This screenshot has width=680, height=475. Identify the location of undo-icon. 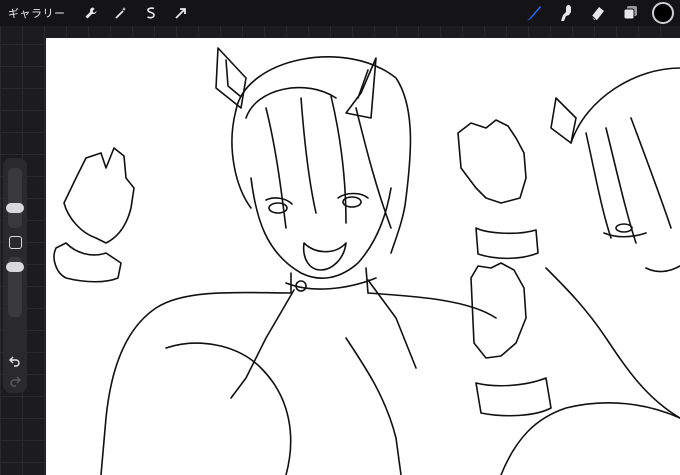
(15, 361).